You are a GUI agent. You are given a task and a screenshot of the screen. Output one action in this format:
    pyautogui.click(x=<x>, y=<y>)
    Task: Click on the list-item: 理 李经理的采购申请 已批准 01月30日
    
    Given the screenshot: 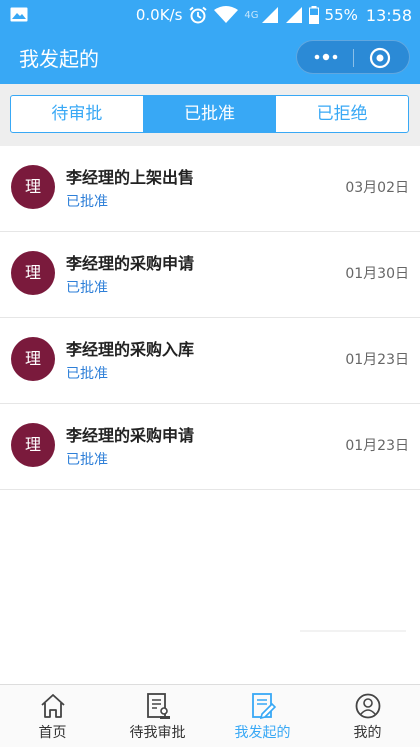 What is the action you would take?
    pyautogui.click(x=210, y=275)
    